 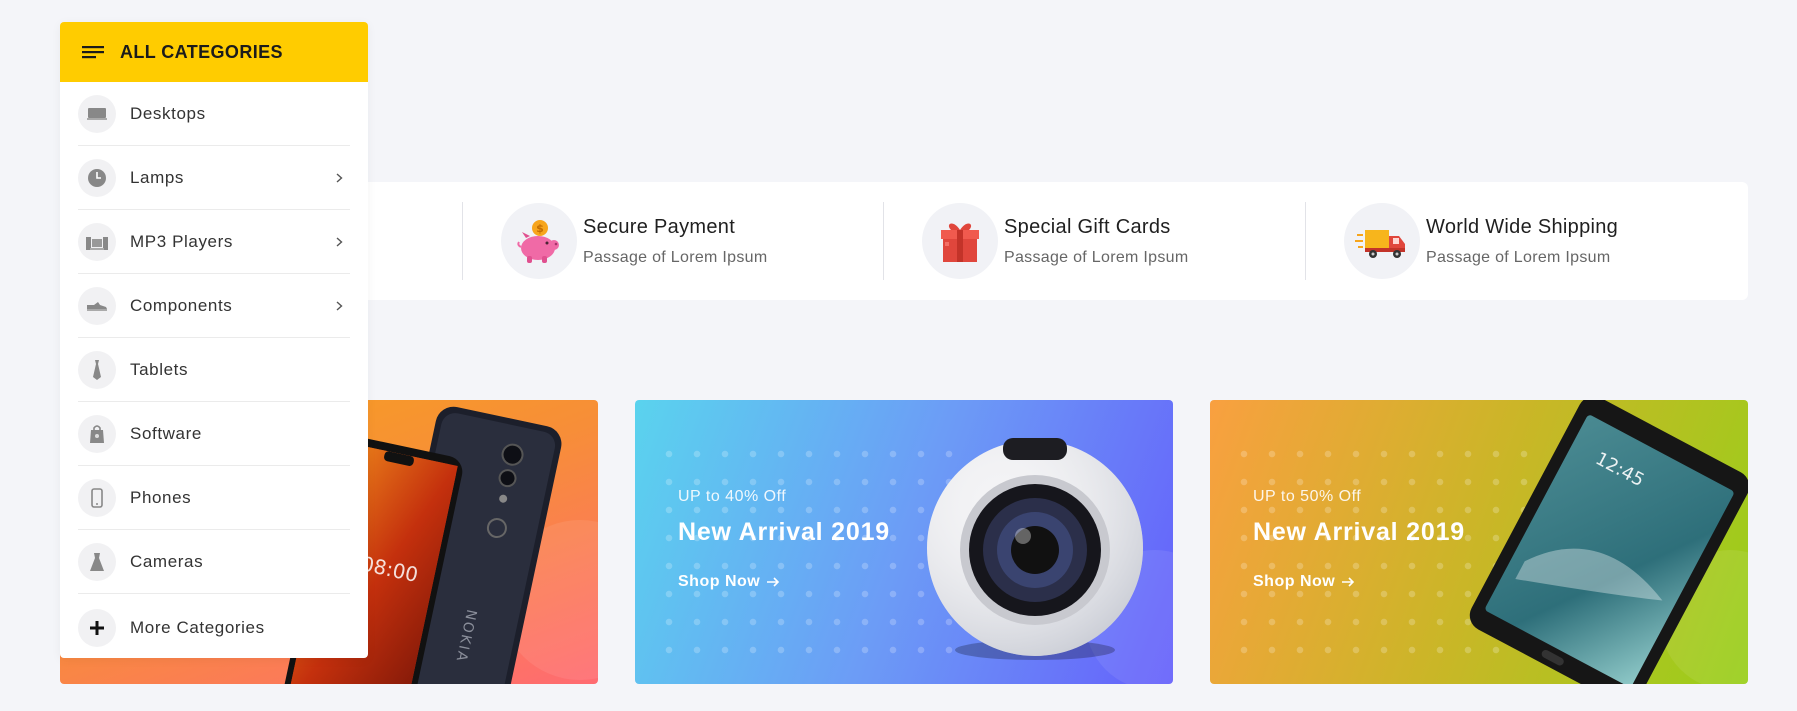 I want to click on category-label: Tablets, so click(x=159, y=369).